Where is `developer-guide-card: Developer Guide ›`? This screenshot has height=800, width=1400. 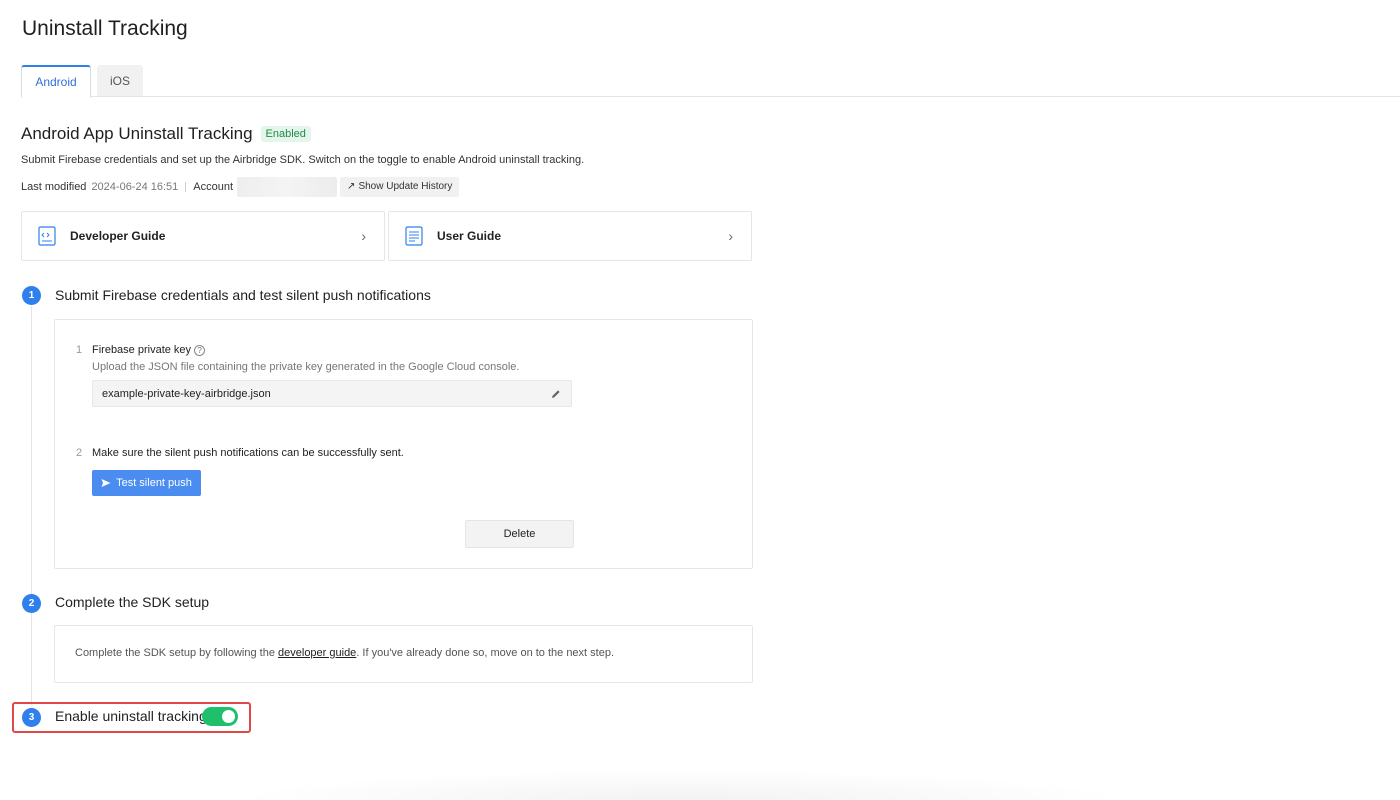 developer-guide-card: Developer Guide › is located at coordinates (203, 236).